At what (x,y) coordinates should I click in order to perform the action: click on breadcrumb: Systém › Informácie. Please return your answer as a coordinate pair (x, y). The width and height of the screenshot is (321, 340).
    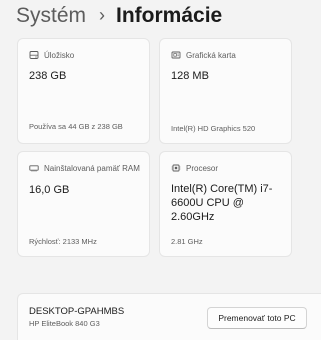
    Looking at the image, I should click on (119, 15).